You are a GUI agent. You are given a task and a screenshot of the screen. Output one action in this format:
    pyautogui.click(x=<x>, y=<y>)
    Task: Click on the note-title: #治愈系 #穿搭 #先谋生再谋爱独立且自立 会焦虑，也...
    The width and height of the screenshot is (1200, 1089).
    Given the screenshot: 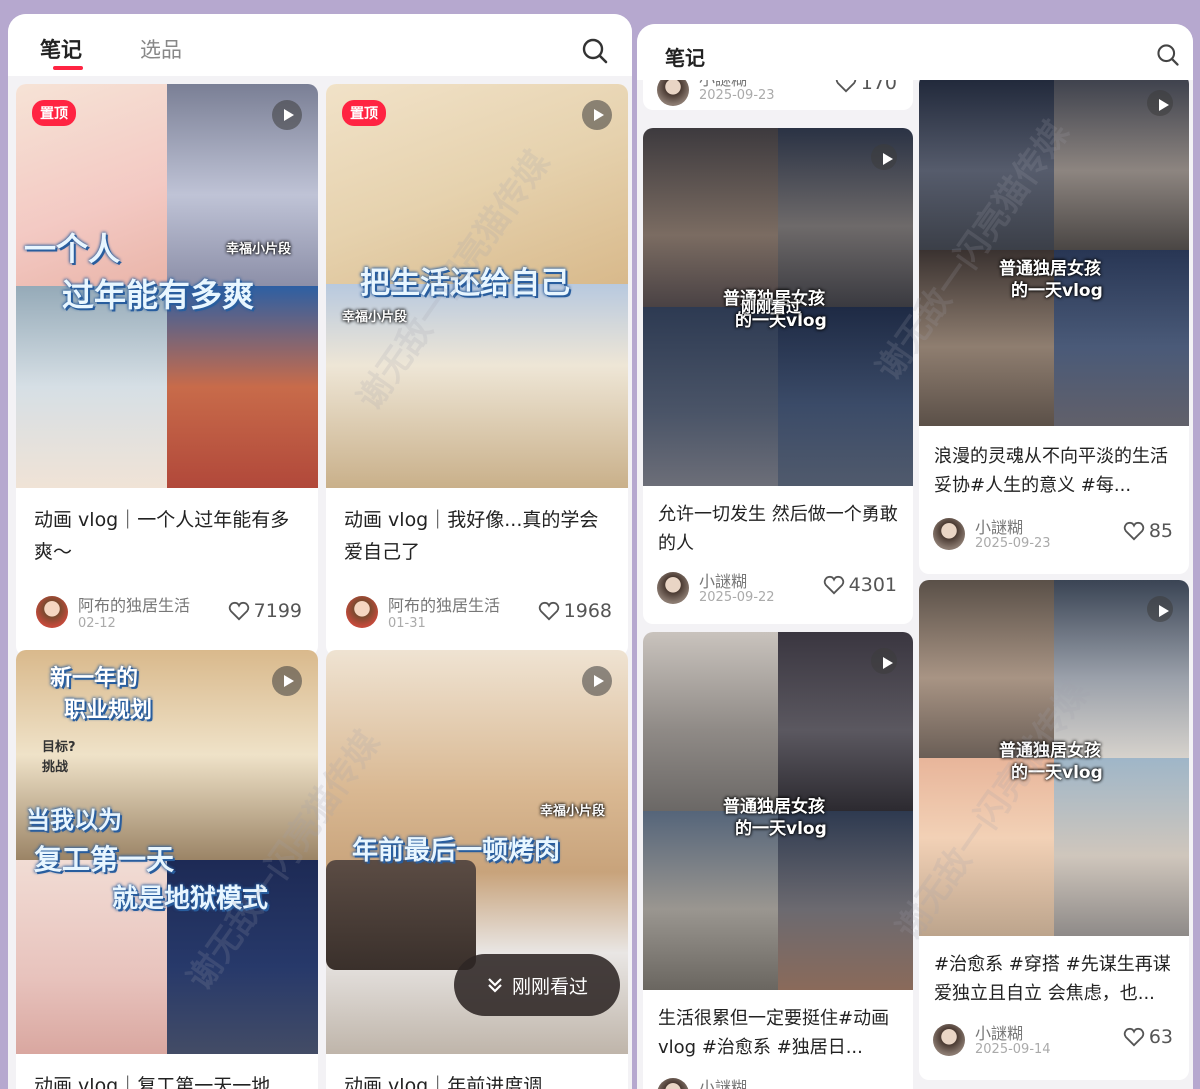 What is the action you would take?
    pyautogui.click(x=1054, y=979)
    